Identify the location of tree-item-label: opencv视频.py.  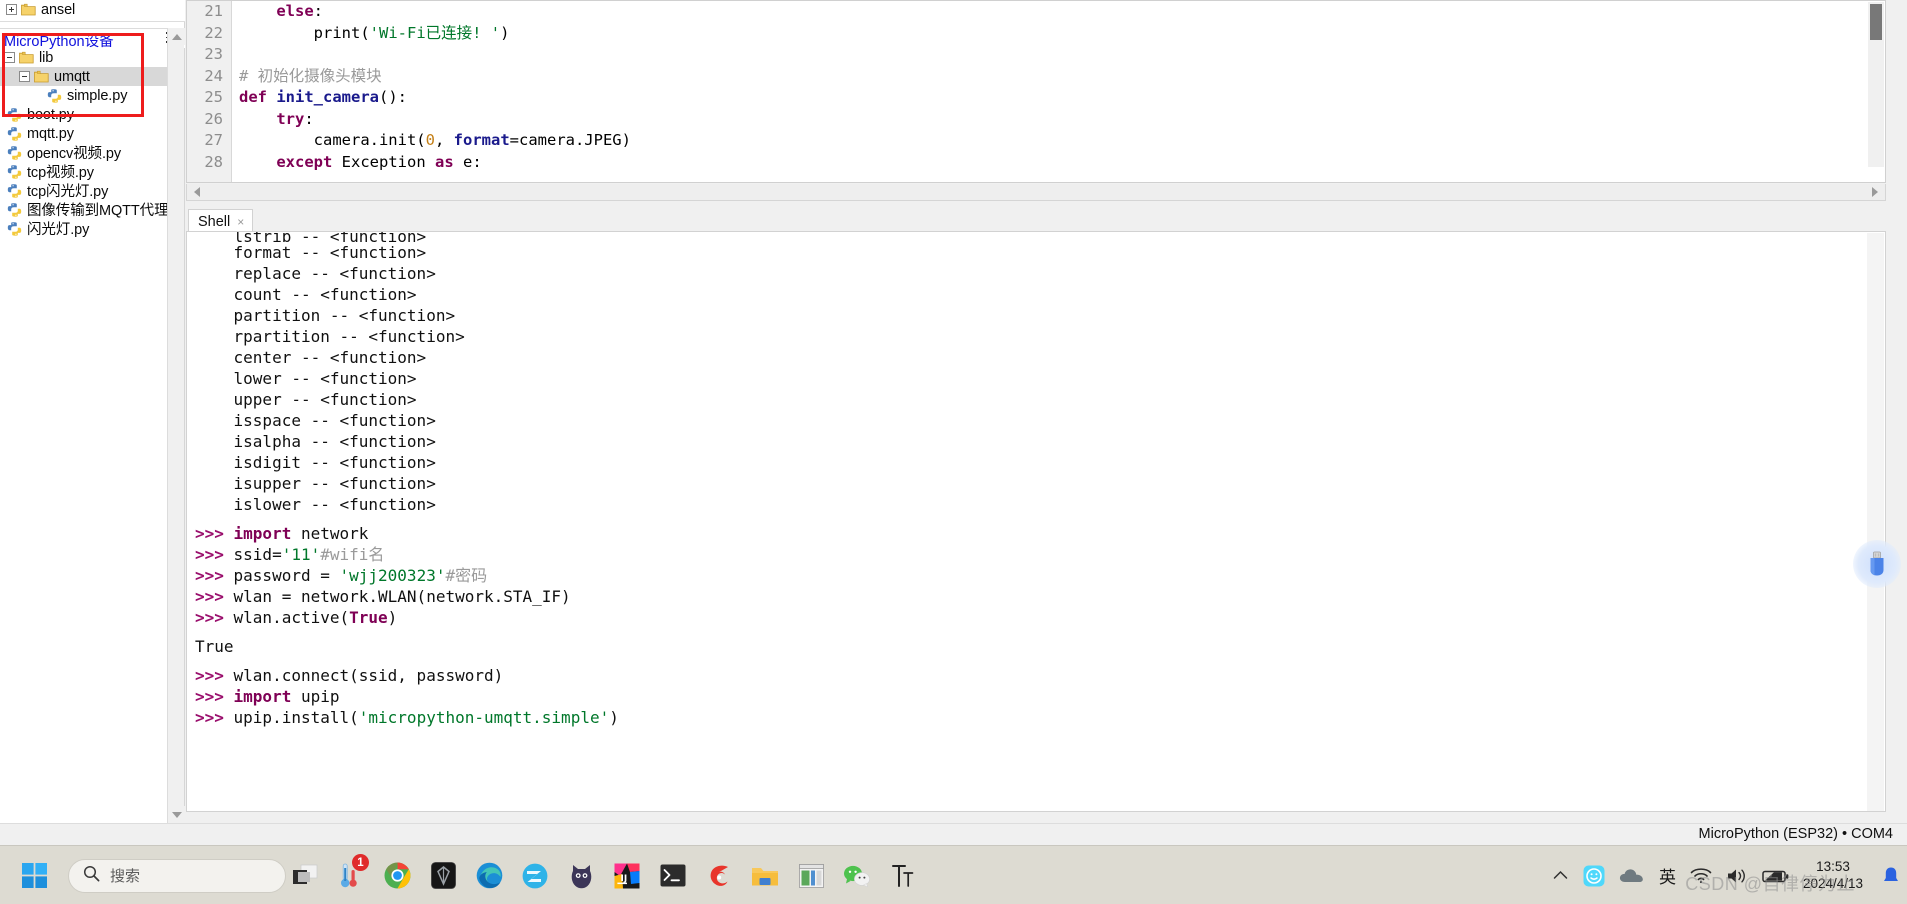
(74, 154).